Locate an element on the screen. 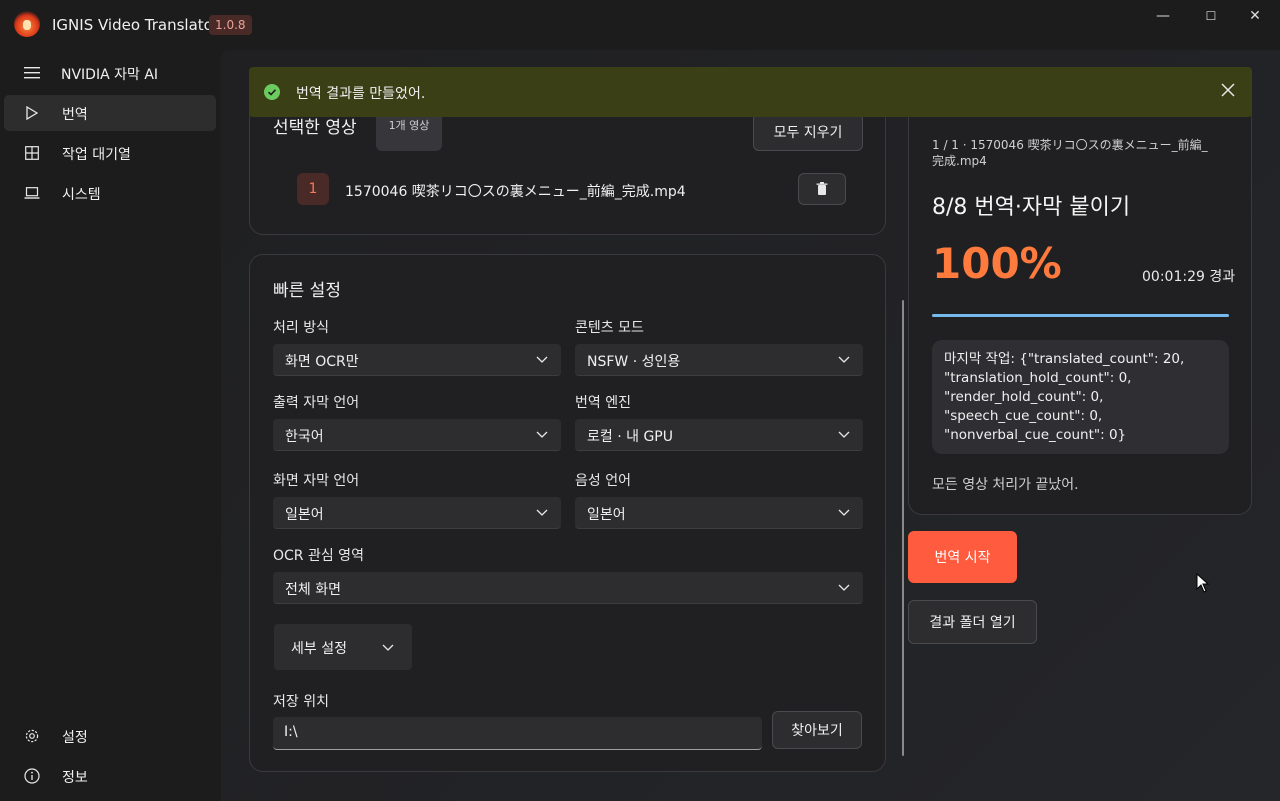  trash-icon is located at coordinates (822, 188).